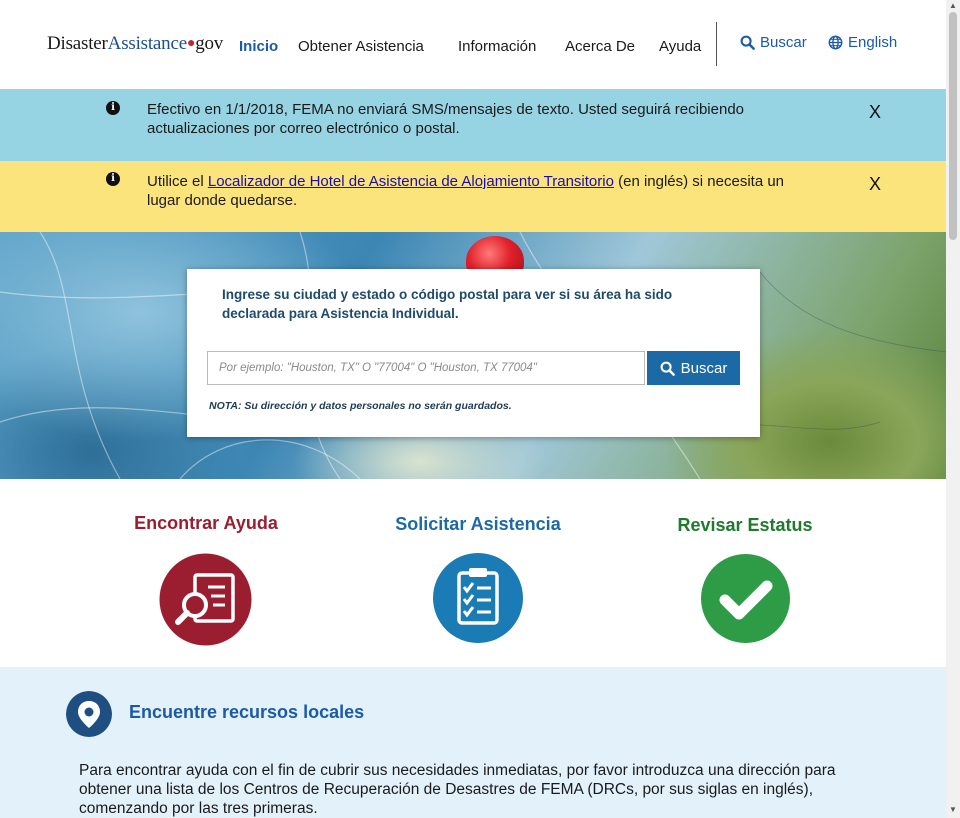 Image resolution: width=960 pixels, height=818 pixels. I want to click on header-search-label: Buscar, so click(783, 42).